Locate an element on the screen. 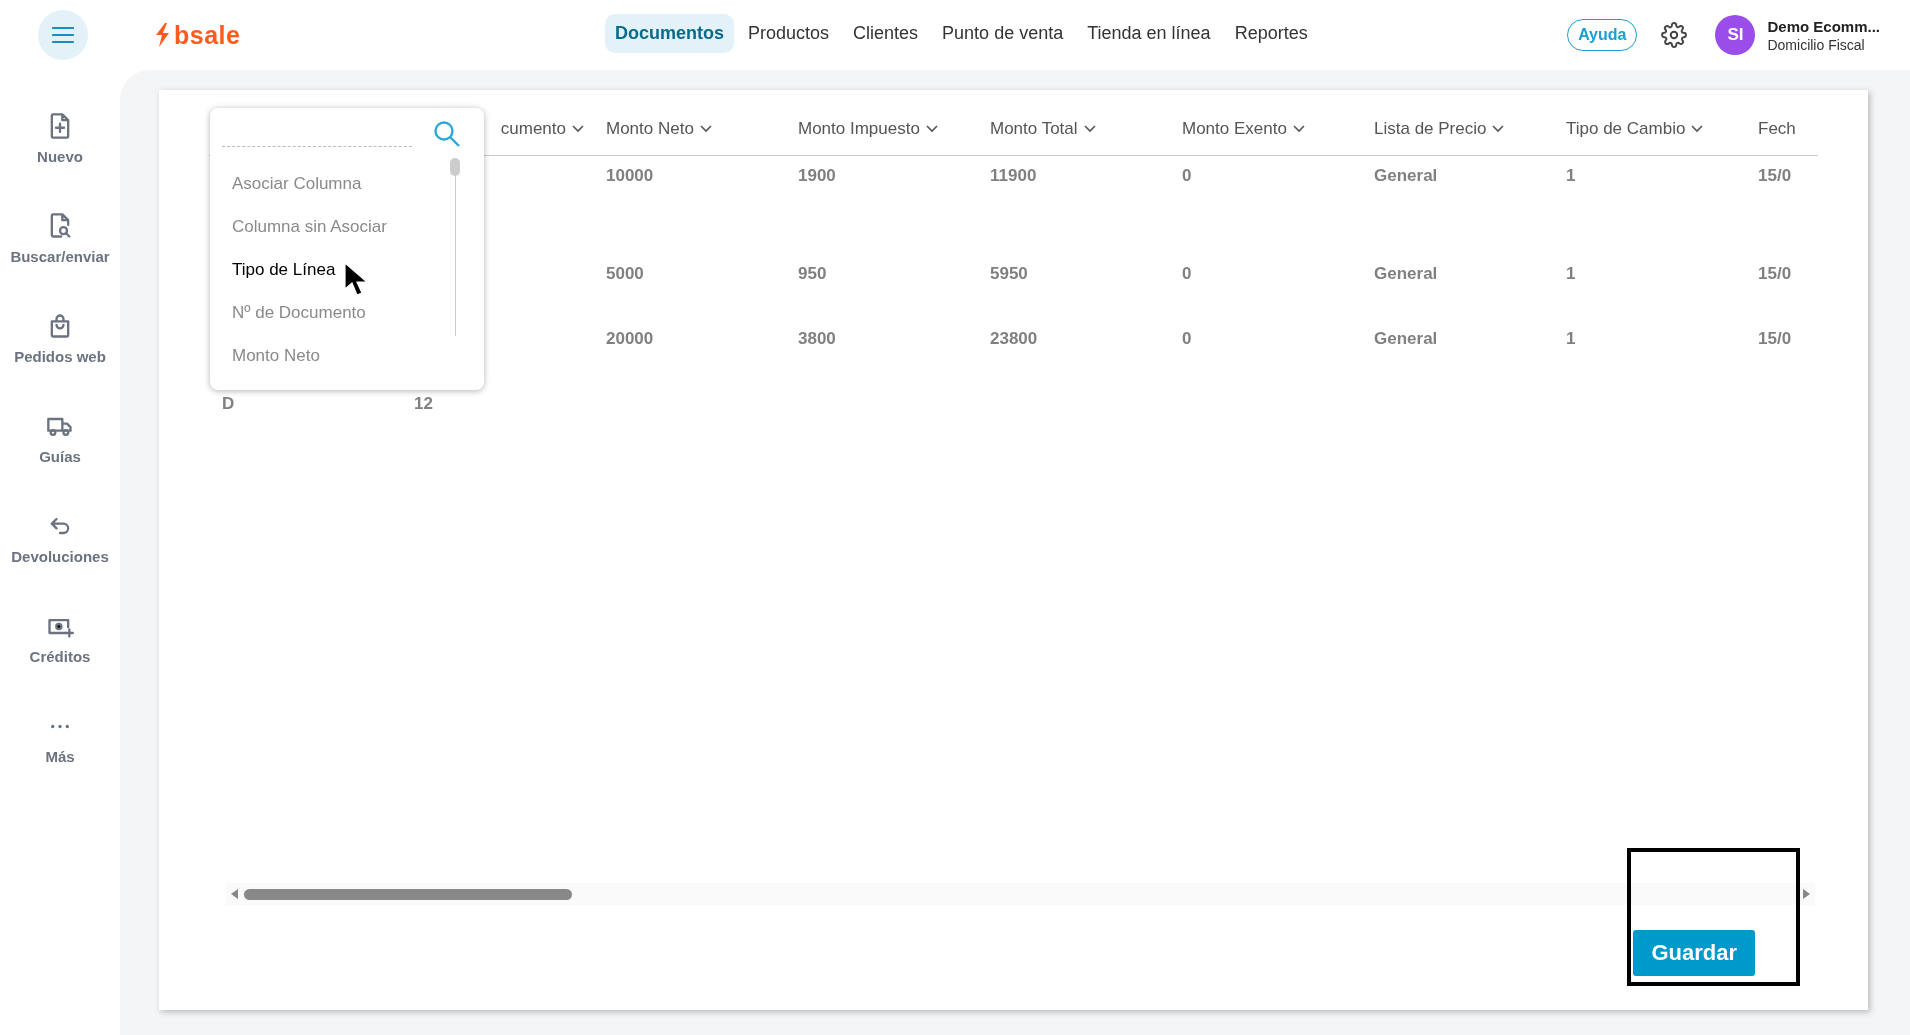 The width and height of the screenshot is (1910, 1035). column-header: Tipo de Cambio is located at coordinates (1626, 129).